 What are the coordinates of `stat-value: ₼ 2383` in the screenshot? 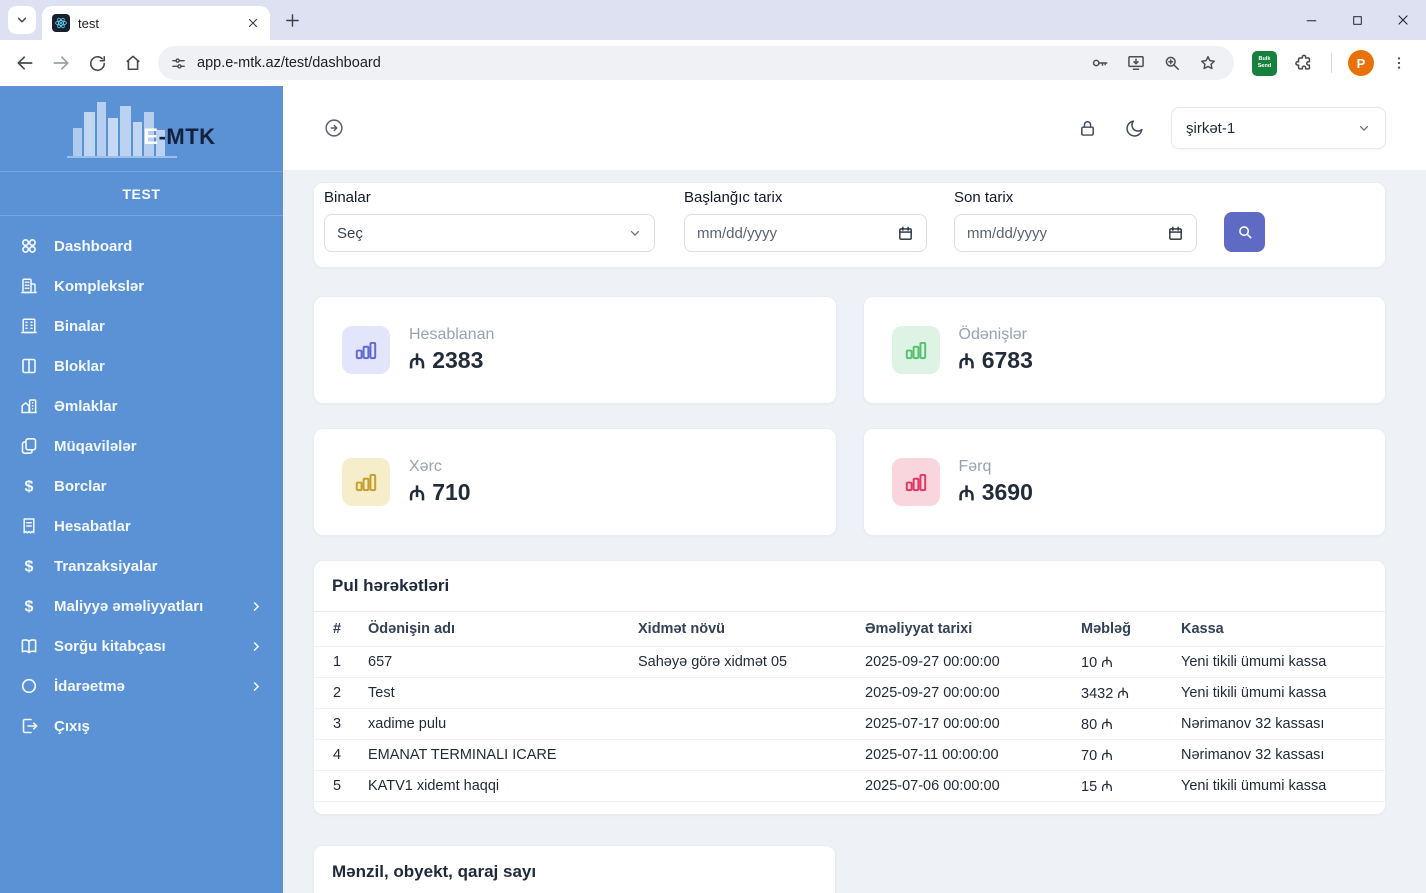 It's located at (446, 360).